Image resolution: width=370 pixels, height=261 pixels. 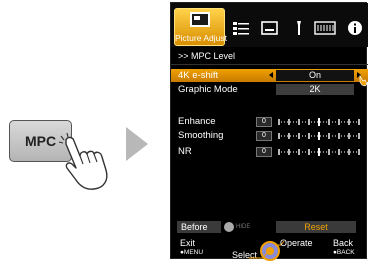 I want to click on mpc-button-label: MPC, so click(x=40, y=141).